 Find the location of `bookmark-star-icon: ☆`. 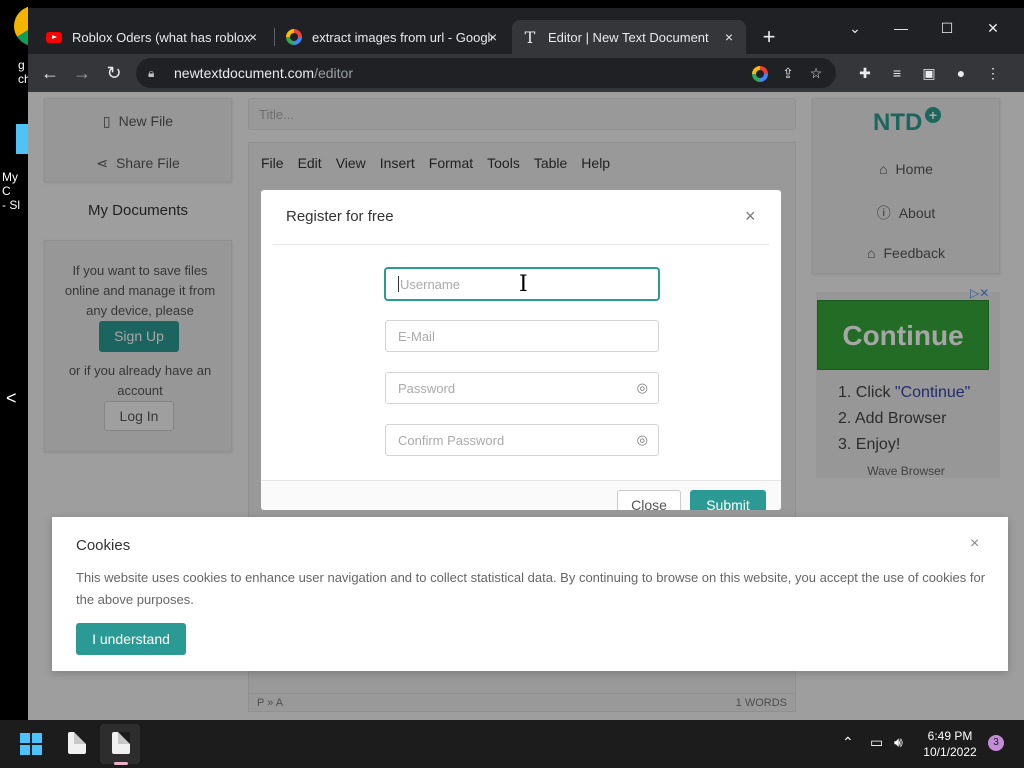

bookmark-star-icon: ☆ is located at coordinates (816, 73).